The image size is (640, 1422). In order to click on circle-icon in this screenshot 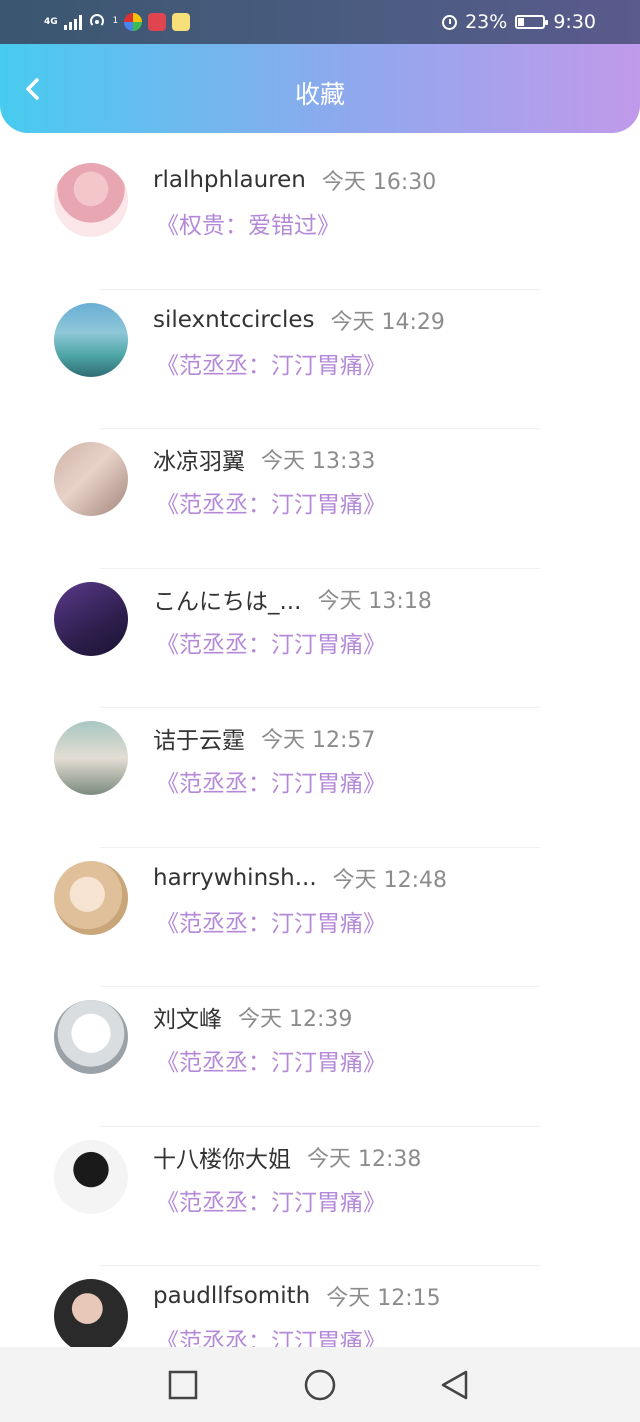, I will do `click(320, 1385)`.